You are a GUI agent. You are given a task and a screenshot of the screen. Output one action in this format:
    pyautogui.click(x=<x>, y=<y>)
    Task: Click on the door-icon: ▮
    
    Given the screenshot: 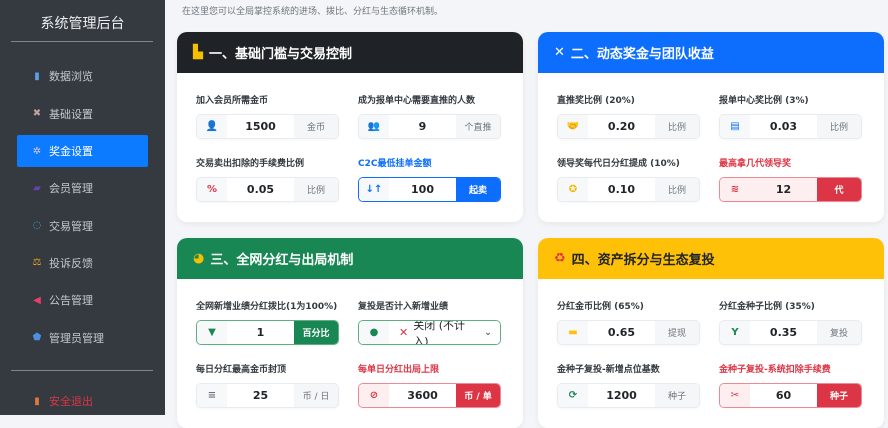 What is the action you would take?
    pyautogui.click(x=37, y=401)
    